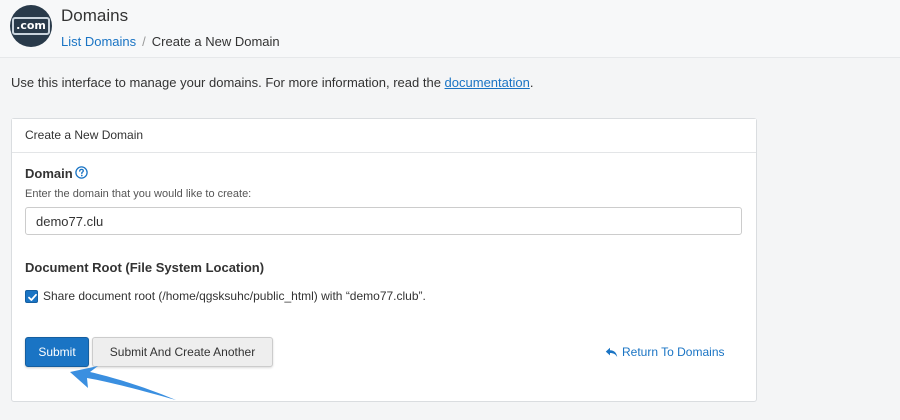 The image size is (900, 420). Describe the element at coordinates (611, 352) in the screenshot. I see `reply-arrow-icon` at that location.